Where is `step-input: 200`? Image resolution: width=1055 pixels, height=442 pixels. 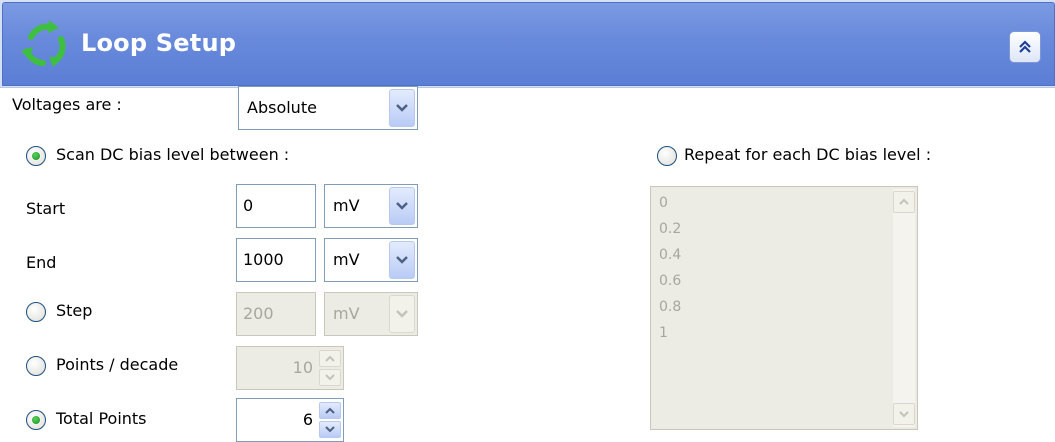 step-input: 200 is located at coordinates (276, 314).